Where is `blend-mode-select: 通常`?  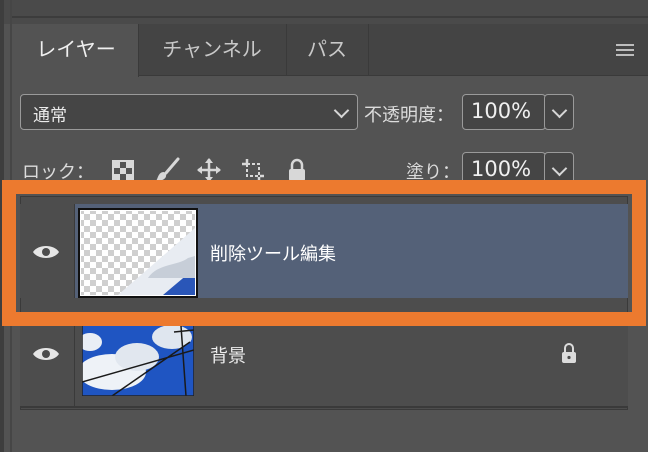
blend-mode-select: 通常 is located at coordinates (189, 112).